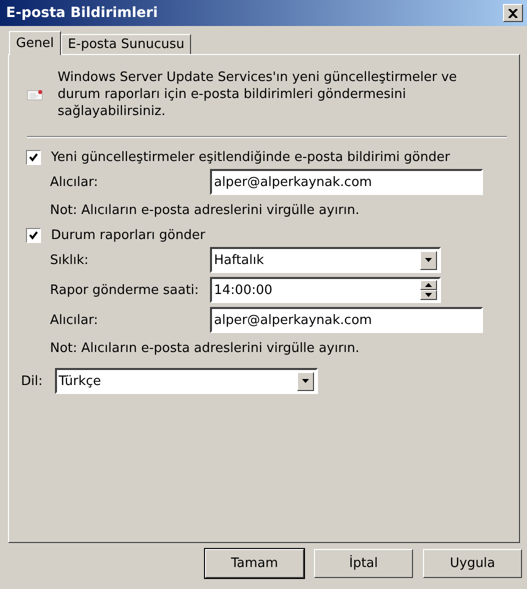  I want to click on dialog-button: Tamam, so click(254, 563).